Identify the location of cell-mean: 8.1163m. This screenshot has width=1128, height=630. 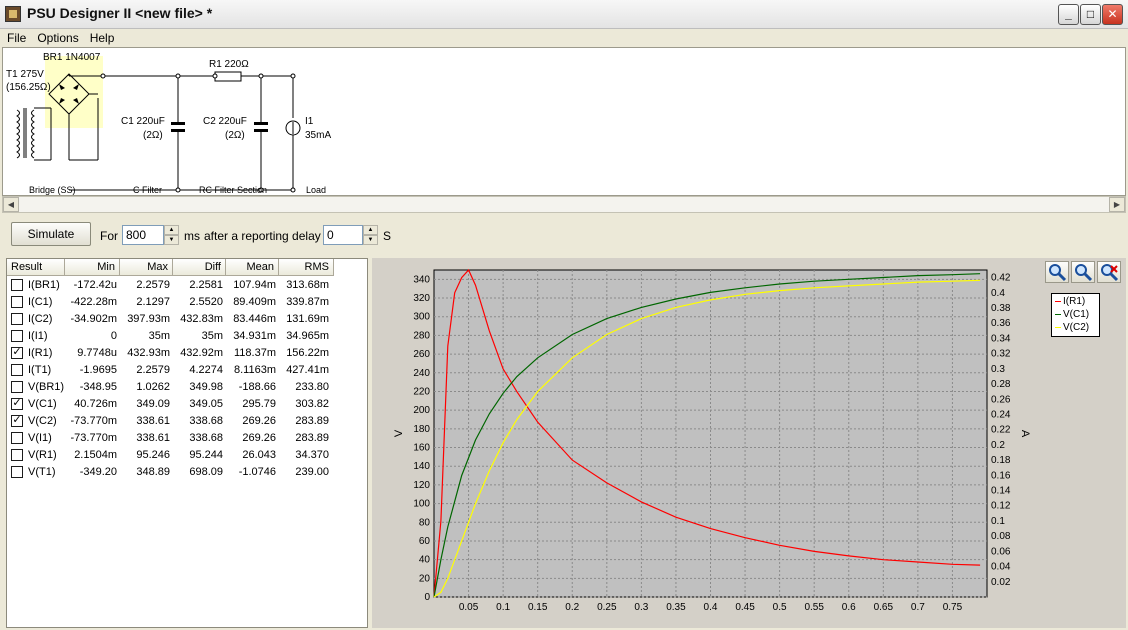
(255, 370).